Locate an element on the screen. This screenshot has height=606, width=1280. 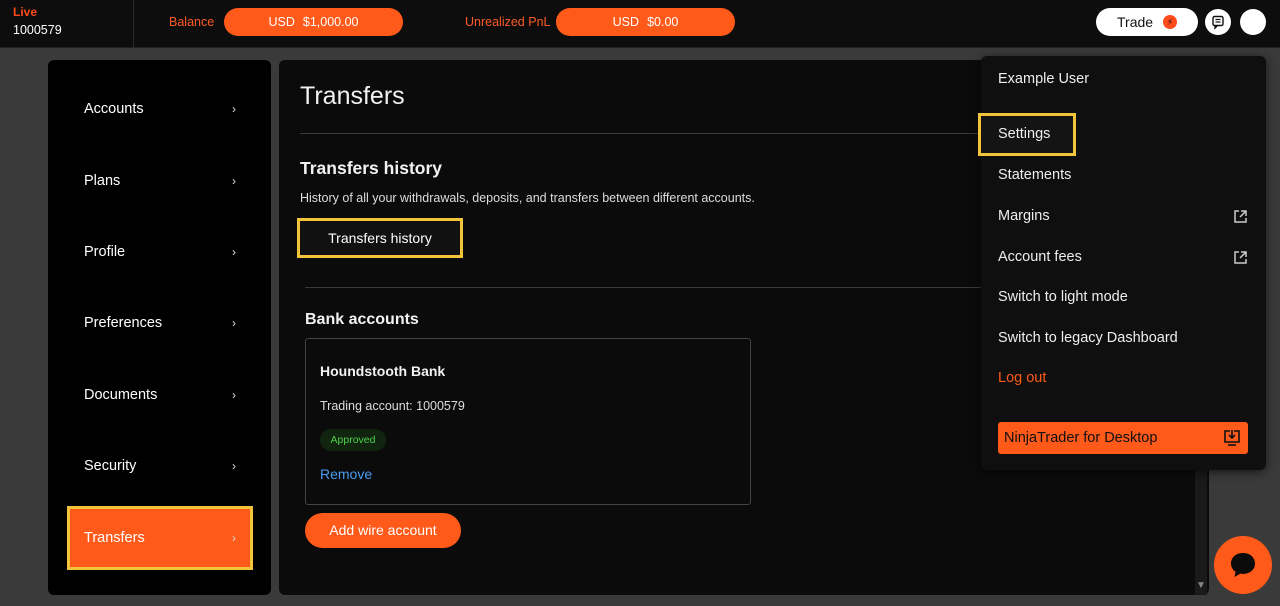
ninjatrader-desktop-button: NinjaTrader for Desktop is located at coordinates (1123, 438).